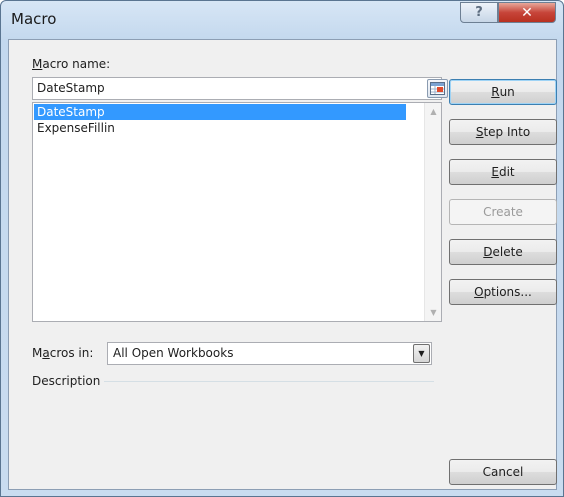 The height and width of the screenshot is (497, 564). Describe the element at coordinates (71, 64) in the screenshot. I see `macro-name-label: Macro name:` at that location.